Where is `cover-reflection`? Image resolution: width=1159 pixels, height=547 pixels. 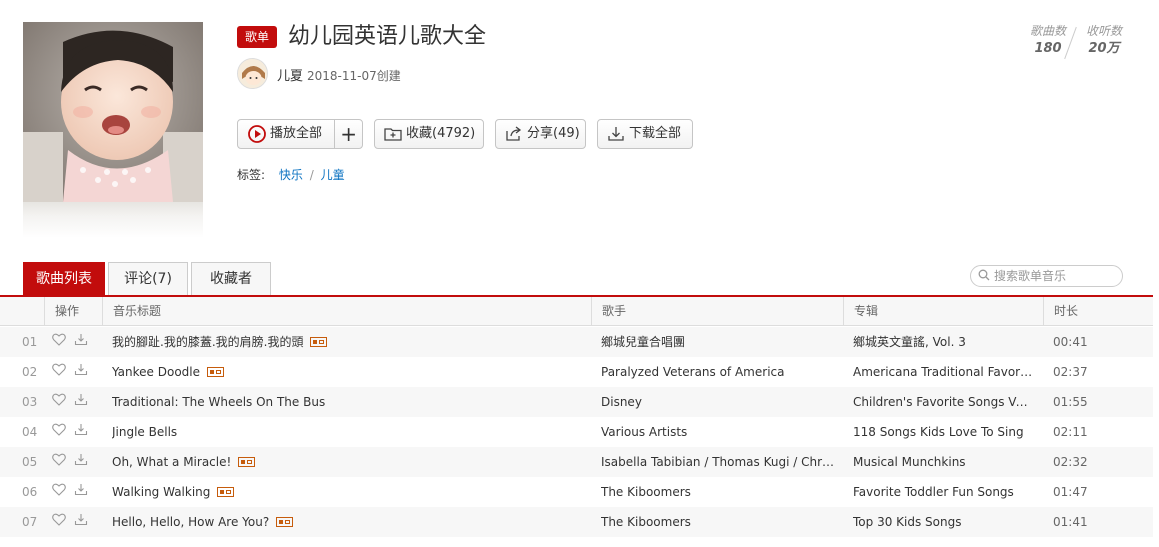 cover-reflection is located at coordinates (113, 220).